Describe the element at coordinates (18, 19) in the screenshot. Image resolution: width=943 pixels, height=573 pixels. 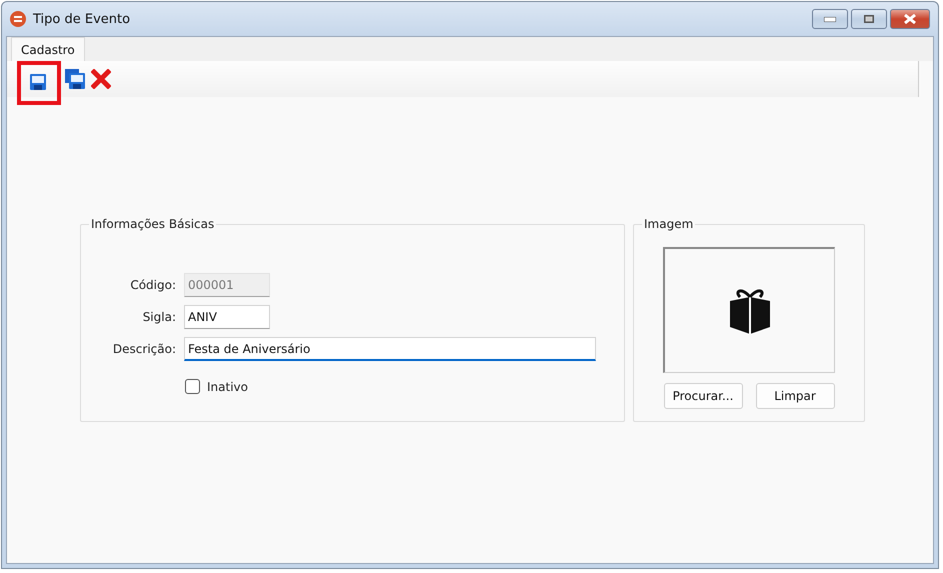
I see `app-icon` at that location.